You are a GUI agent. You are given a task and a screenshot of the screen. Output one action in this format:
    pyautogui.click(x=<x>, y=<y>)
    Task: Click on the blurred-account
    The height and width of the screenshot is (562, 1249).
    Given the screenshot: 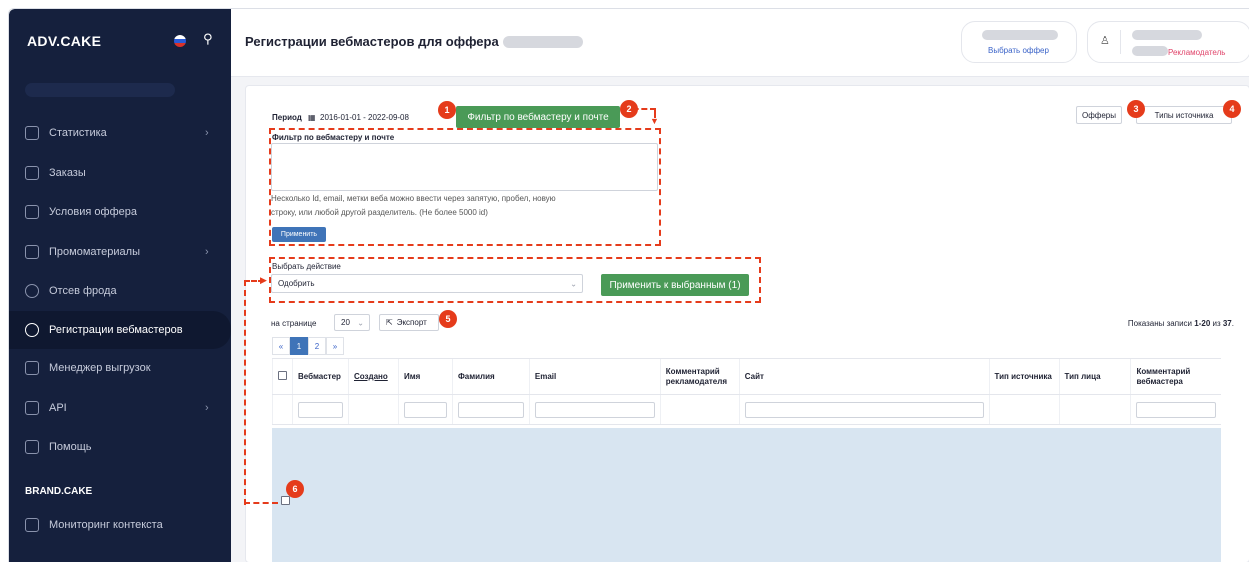 What is the action you would take?
    pyautogui.click(x=100, y=90)
    